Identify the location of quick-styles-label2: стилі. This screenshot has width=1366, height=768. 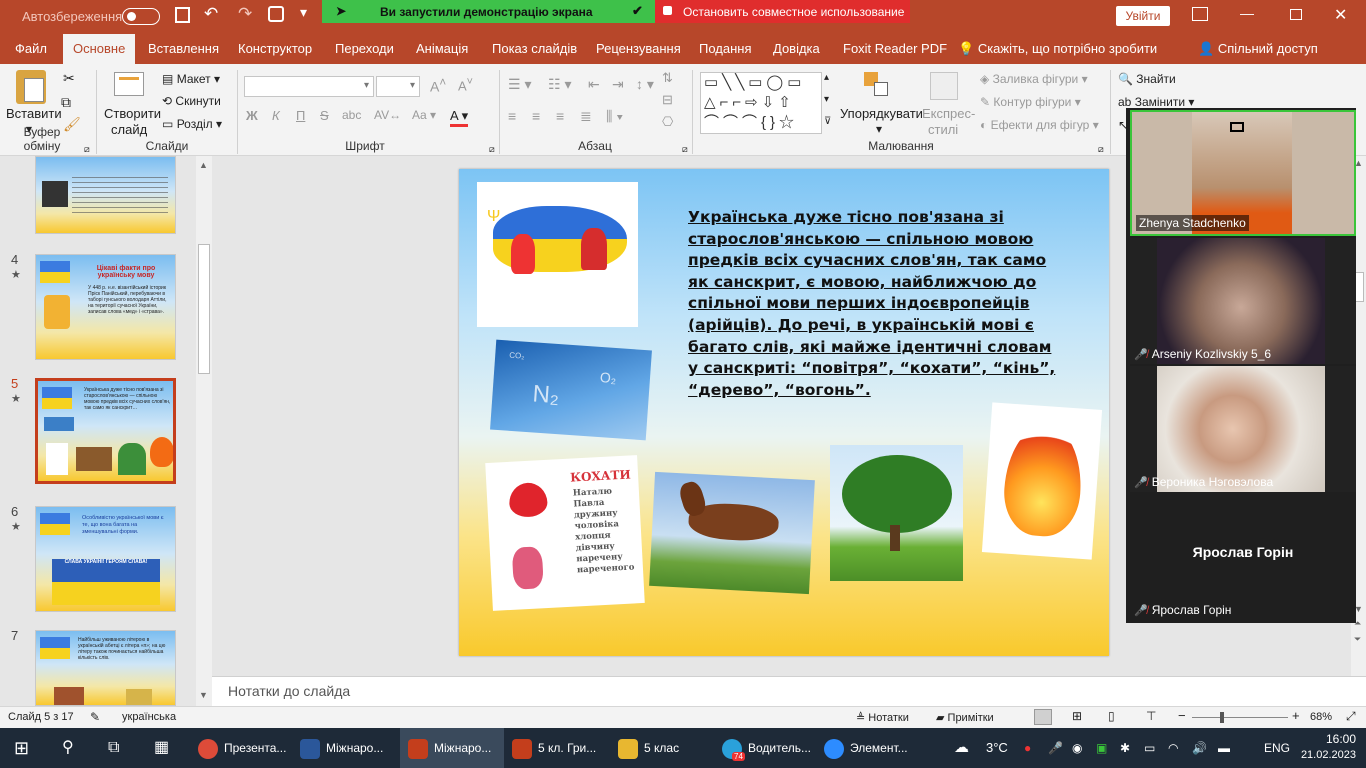
(943, 129).